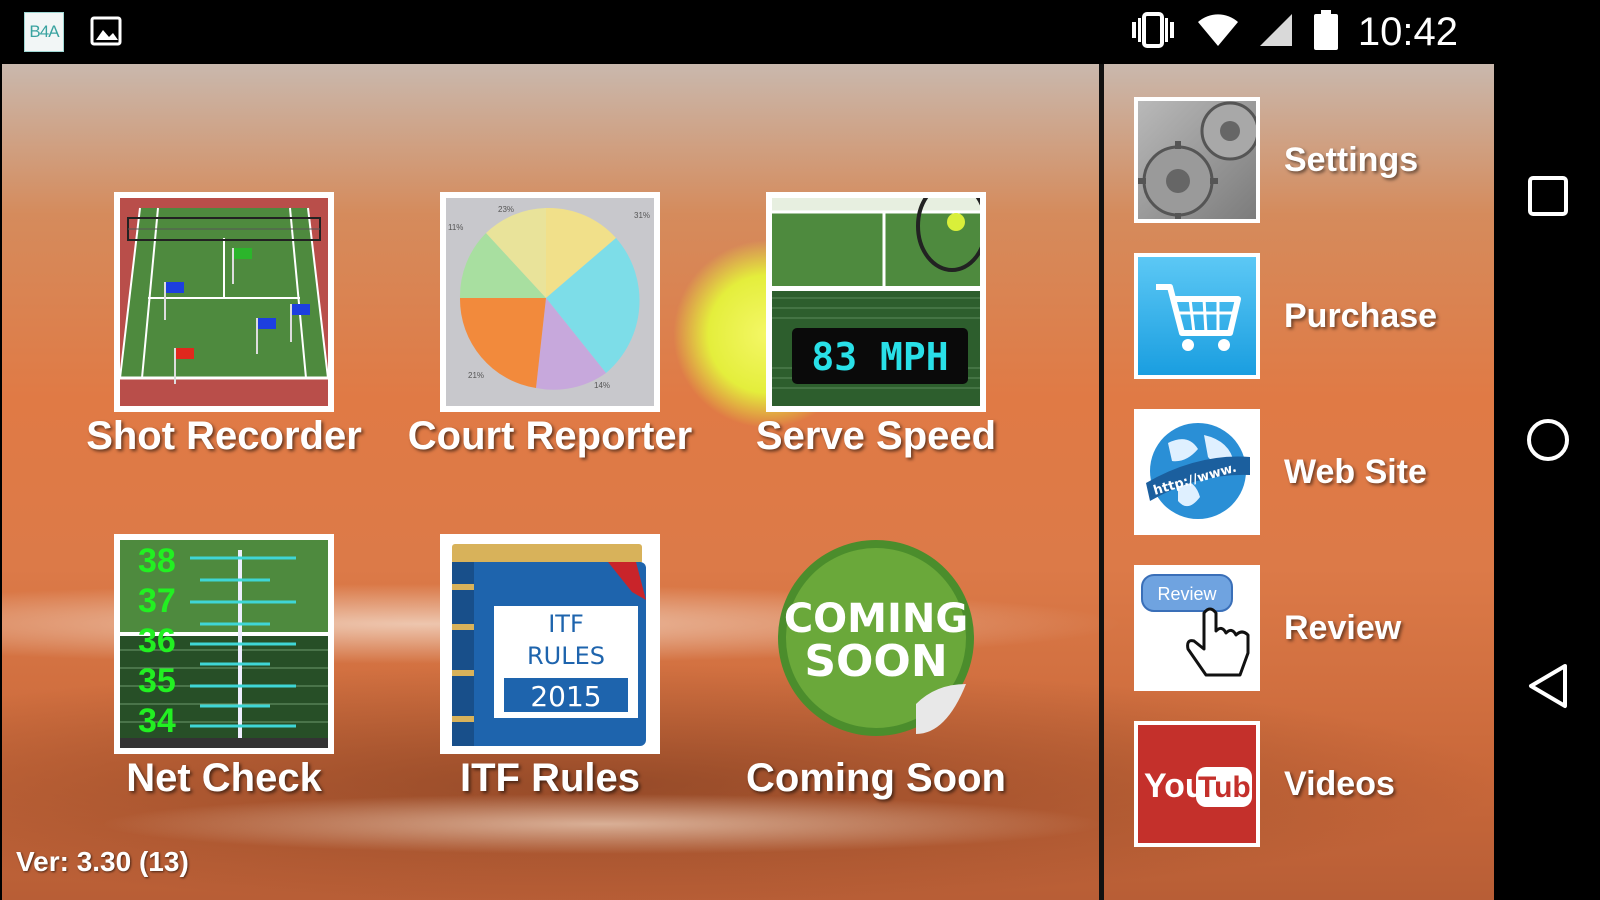 The width and height of the screenshot is (1600, 900). What do you see at coordinates (476, 375) in the screenshot?
I see `pie-label-21: 21%` at bounding box center [476, 375].